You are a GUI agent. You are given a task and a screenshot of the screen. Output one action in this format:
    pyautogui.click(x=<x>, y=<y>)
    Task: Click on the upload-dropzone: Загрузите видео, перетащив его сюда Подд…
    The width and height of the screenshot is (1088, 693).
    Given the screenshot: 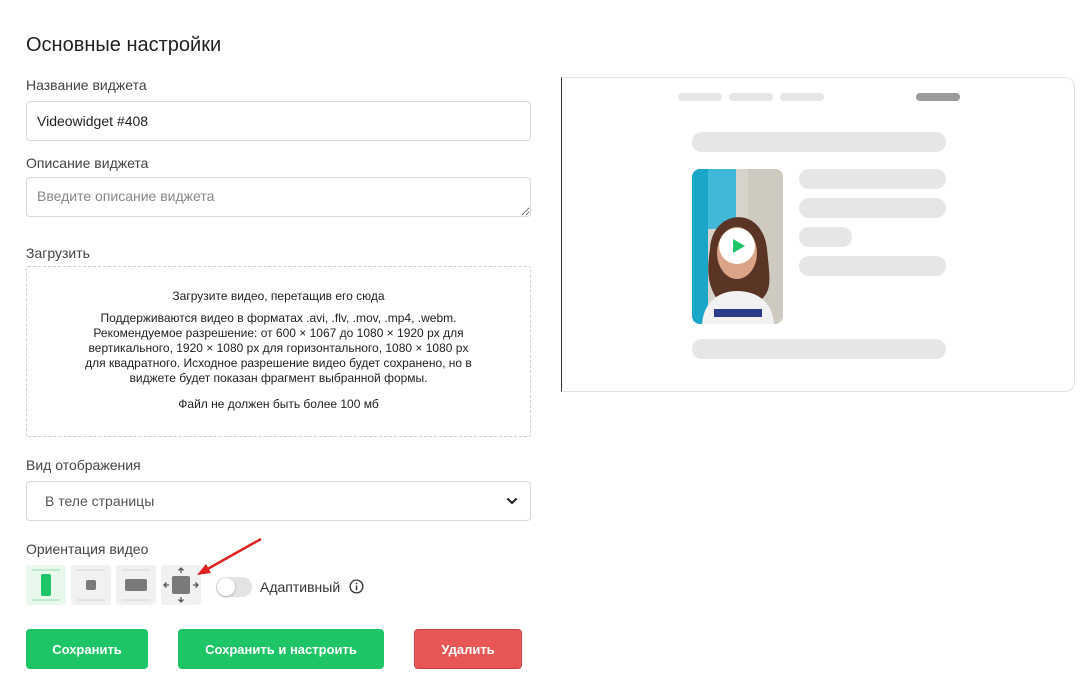 What is the action you would take?
    pyautogui.click(x=278, y=351)
    